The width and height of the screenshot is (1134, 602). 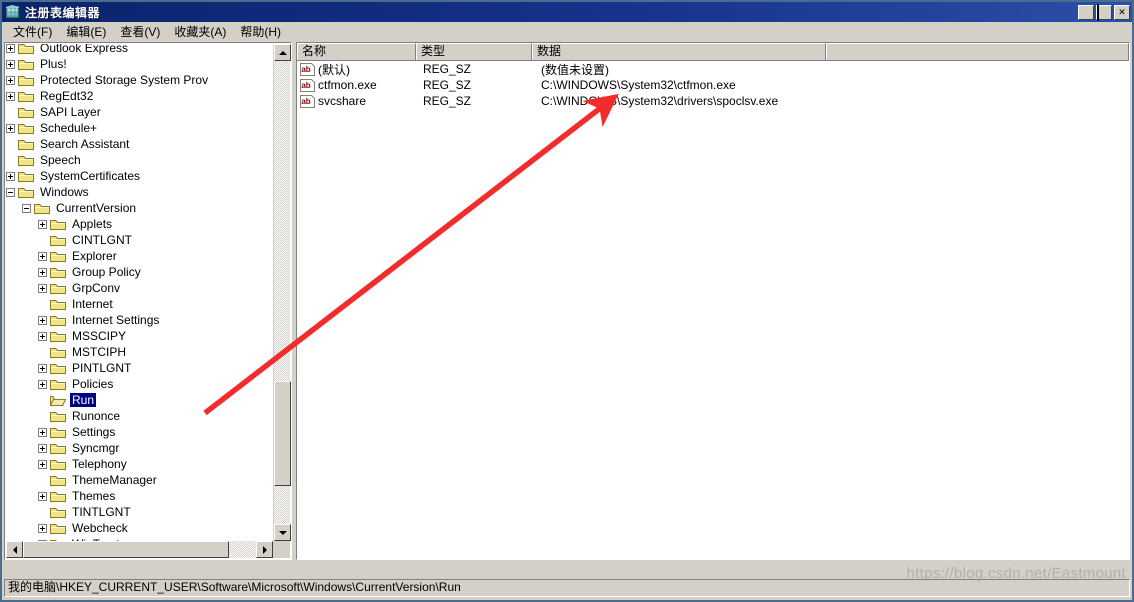 What do you see at coordinates (86, 31) in the screenshot?
I see `menu-edit: 编辑(E)` at bounding box center [86, 31].